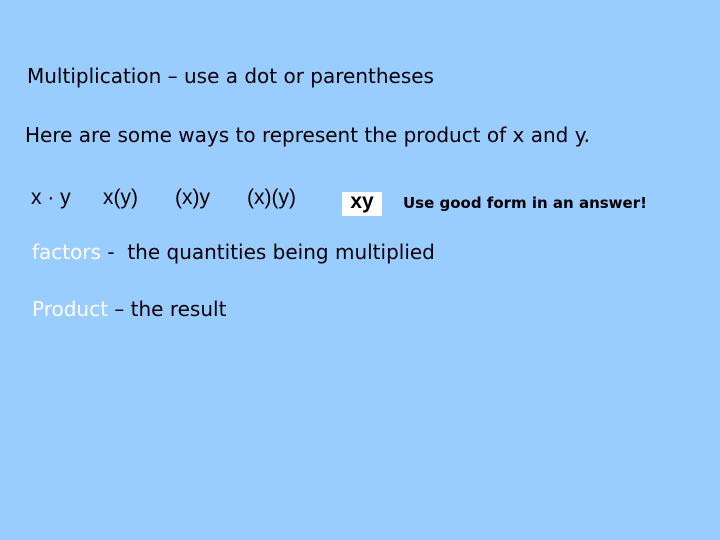  I want to click on preferred-form-box: xy, so click(362, 203).